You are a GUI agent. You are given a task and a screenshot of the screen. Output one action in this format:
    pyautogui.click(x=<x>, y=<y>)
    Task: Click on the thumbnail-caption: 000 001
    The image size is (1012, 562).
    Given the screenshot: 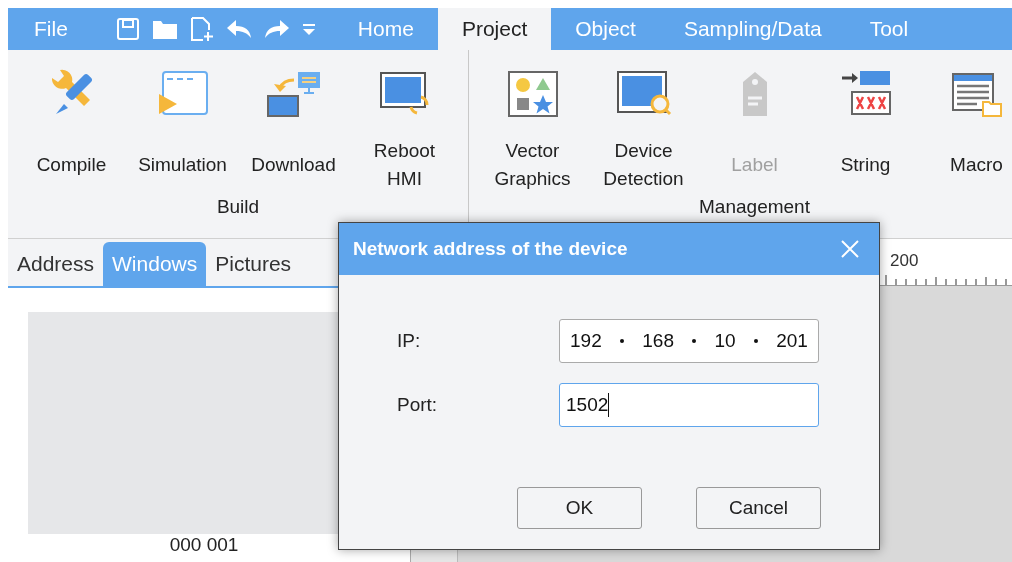 What is the action you would take?
    pyautogui.click(x=204, y=545)
    